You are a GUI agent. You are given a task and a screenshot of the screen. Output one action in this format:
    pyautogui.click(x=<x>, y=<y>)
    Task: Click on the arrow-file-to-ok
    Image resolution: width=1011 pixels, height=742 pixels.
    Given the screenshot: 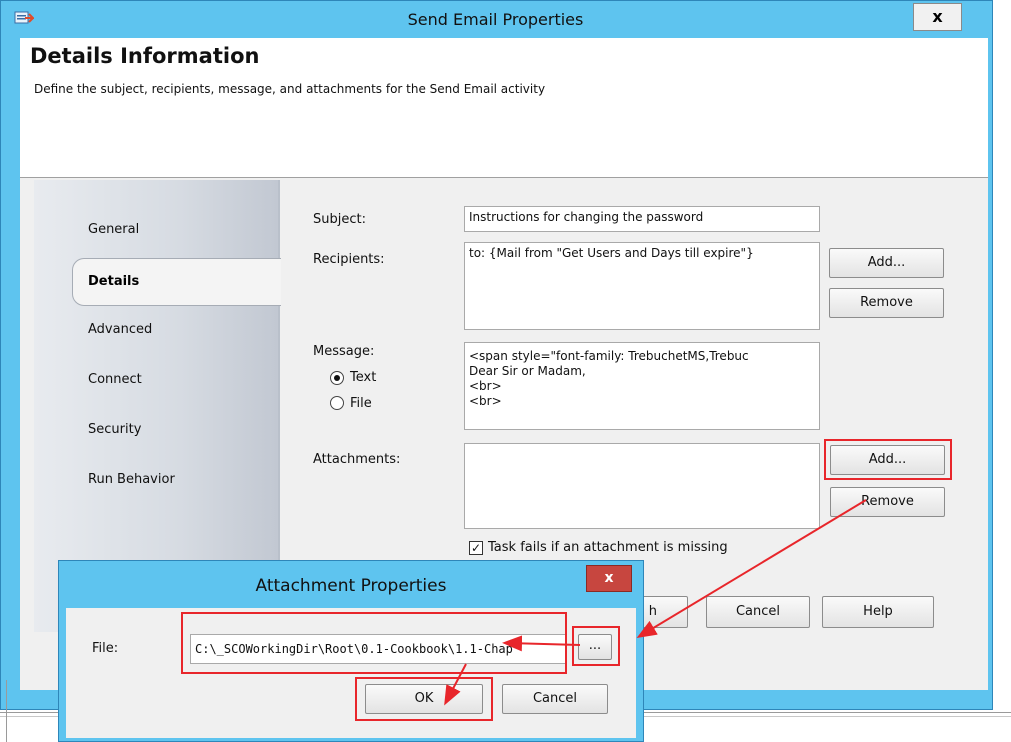 What is the action you would take?
    pyautogui.click(x=455, y=684)
    